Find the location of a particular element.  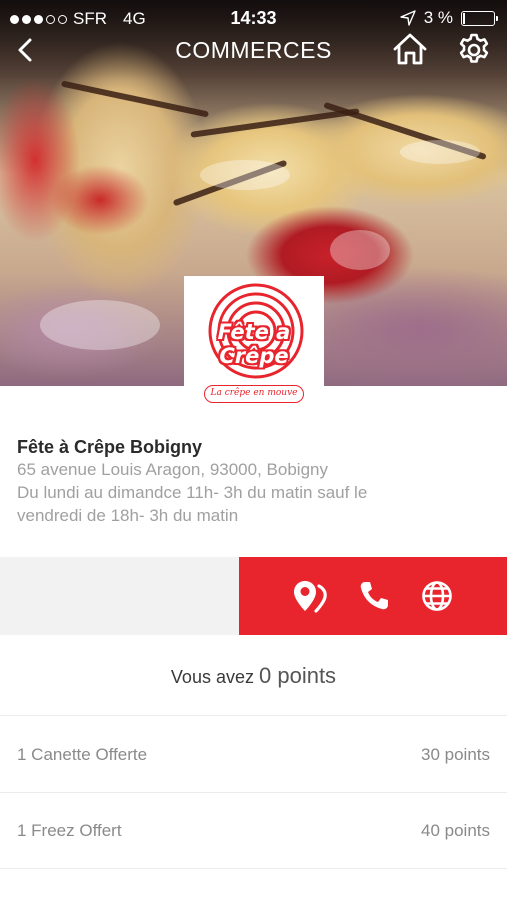

logo-brand-text: Fête a Crêpe is located at coordinates (254, 344).